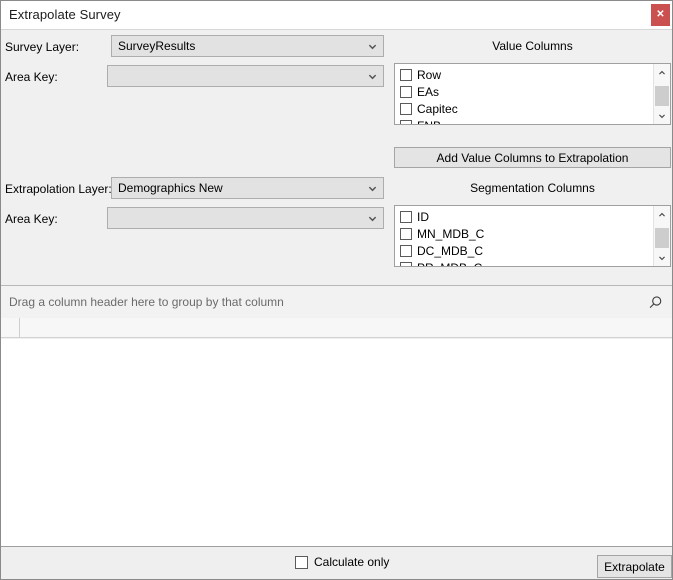 Image resolution: width=673 pixels, height=580 pixels. What do you see at coordinates (524, 121) in the screenshot?
I see `list-item: FNB` at bounding box center [524, 121].